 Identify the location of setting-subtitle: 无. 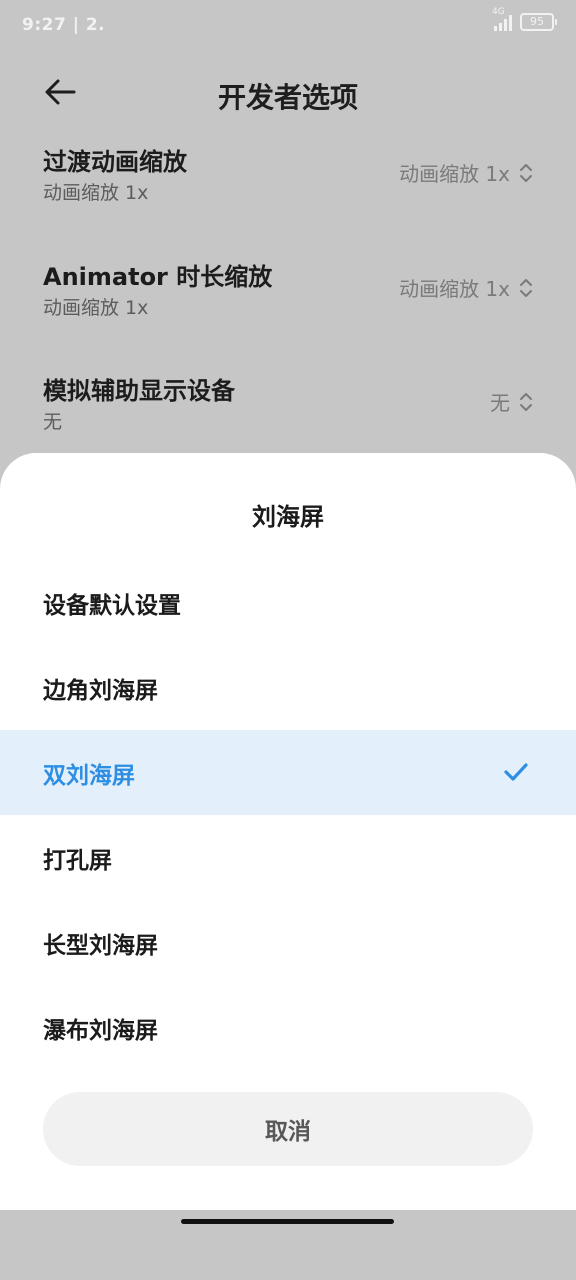
(53, 422).